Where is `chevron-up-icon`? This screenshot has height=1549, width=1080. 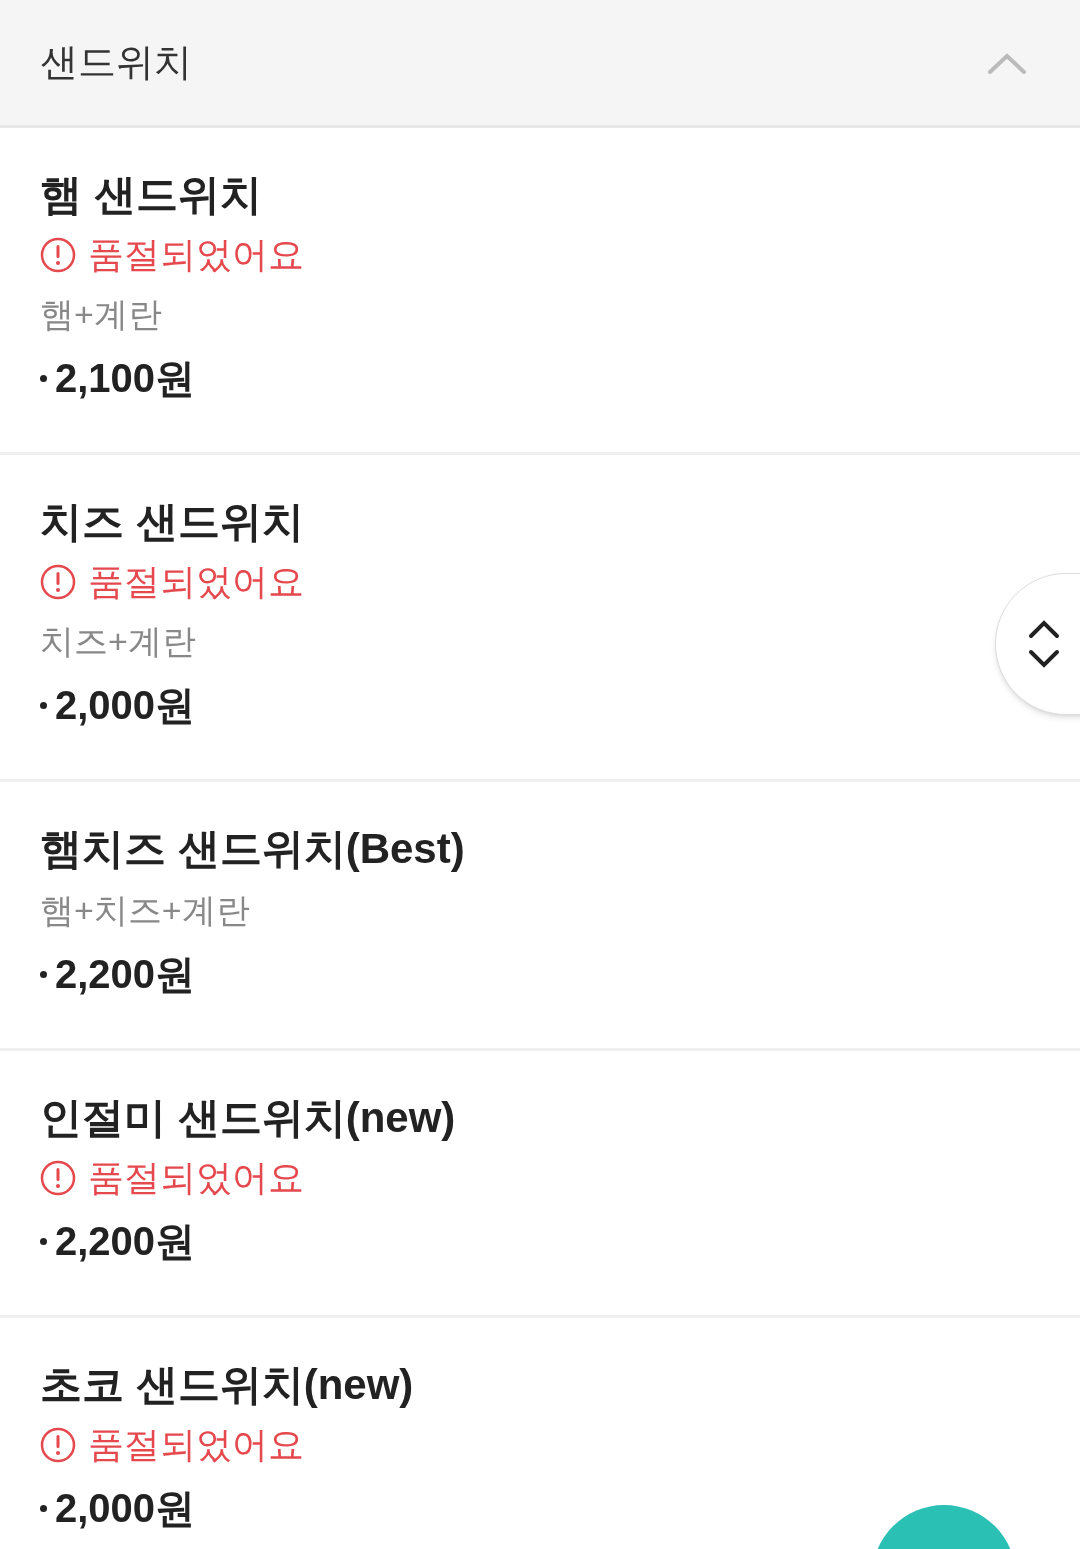 chevron-up-icon is located at coordinates (1007, 62).